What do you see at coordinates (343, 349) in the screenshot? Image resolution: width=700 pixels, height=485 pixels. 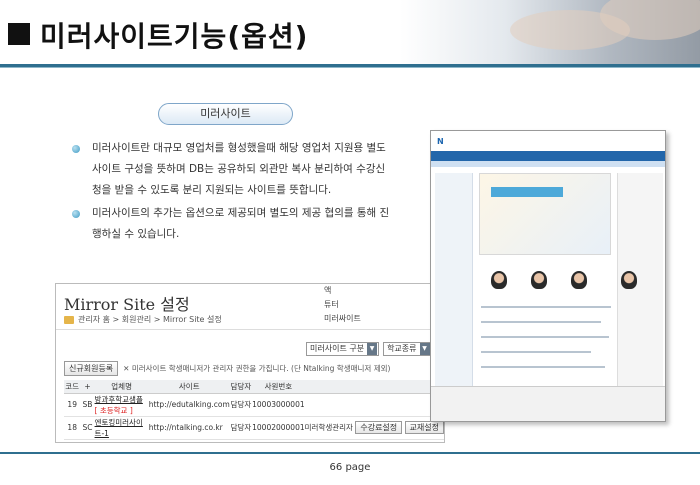 I see `mirror-type-select: 미러사이트 구분` at bounding box center [343, 349].